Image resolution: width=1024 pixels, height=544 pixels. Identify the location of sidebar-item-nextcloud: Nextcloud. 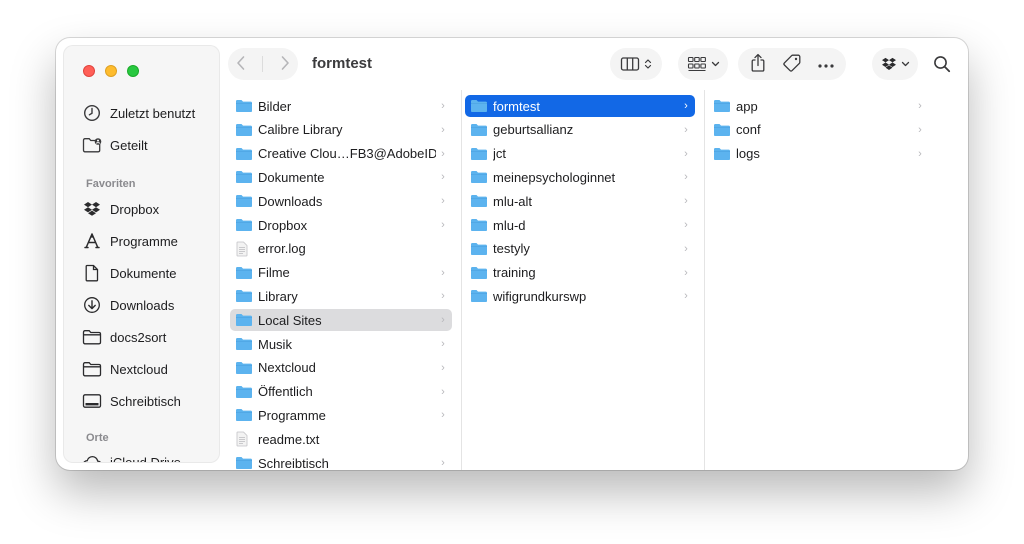
(125, 369).